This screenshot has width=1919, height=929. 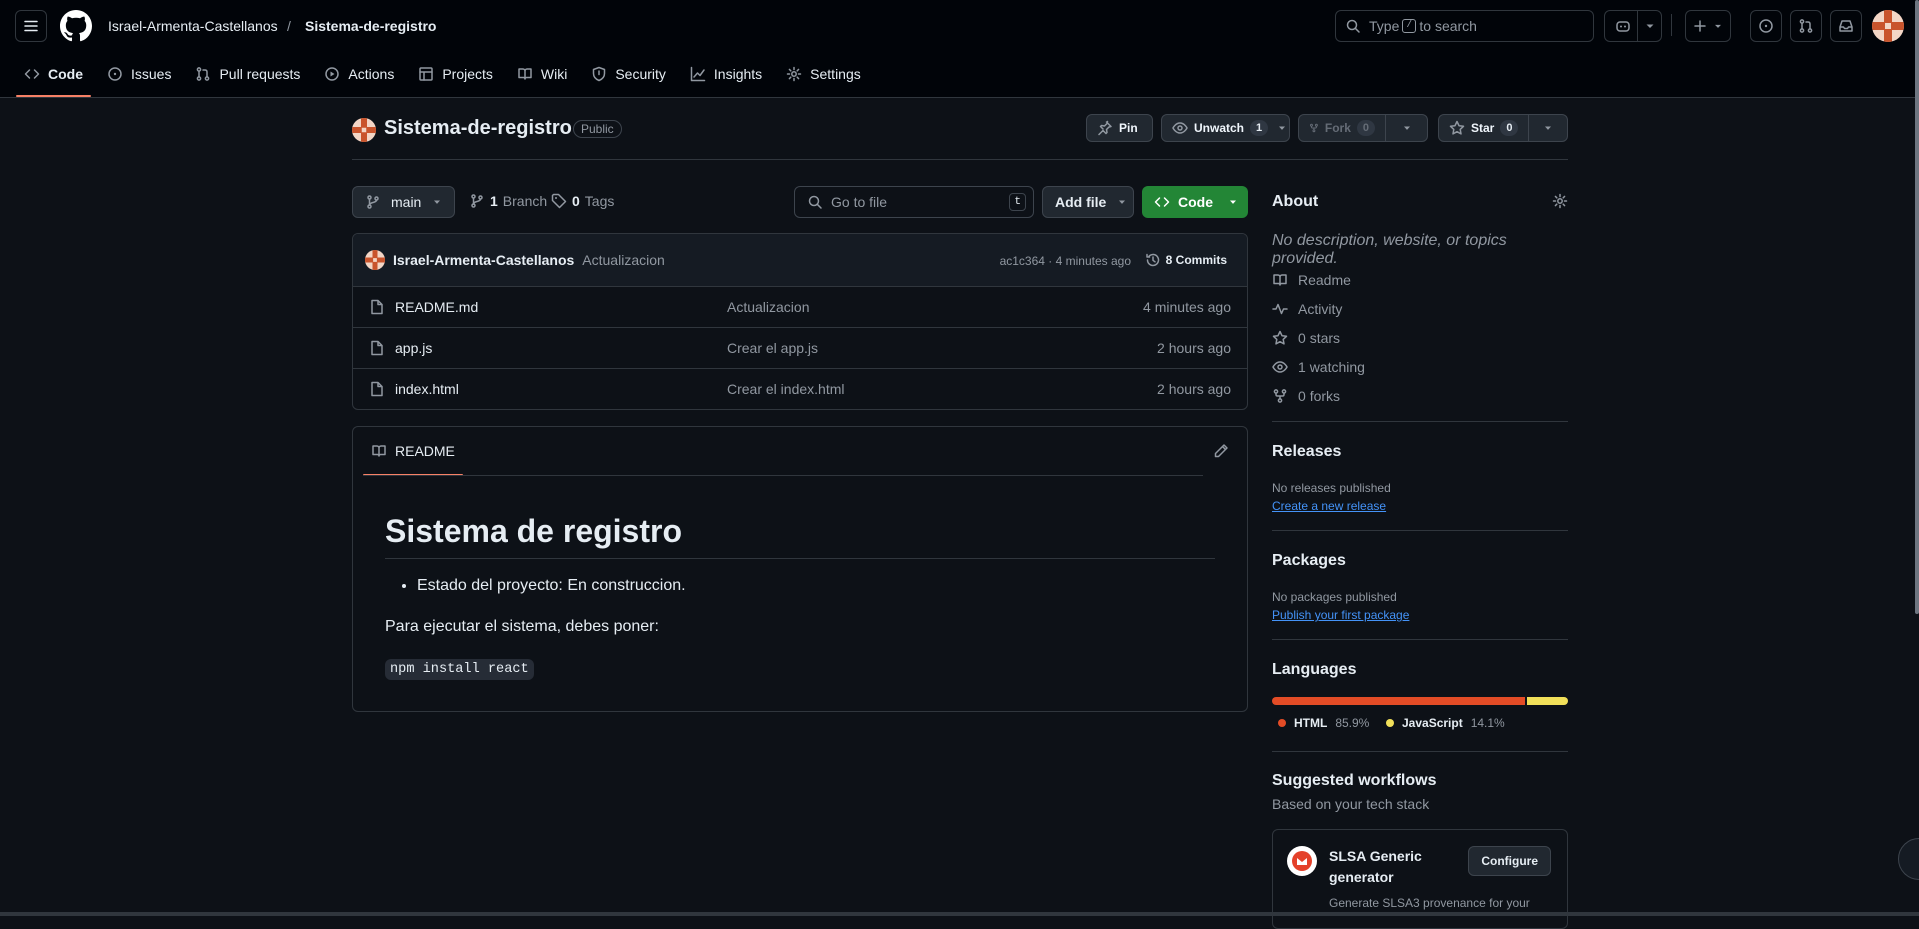 What do you see at coordinates (247, 74) in the screenshot?
I see `tab-pull-requests: Pull requests` at bounding box center [247, 74].